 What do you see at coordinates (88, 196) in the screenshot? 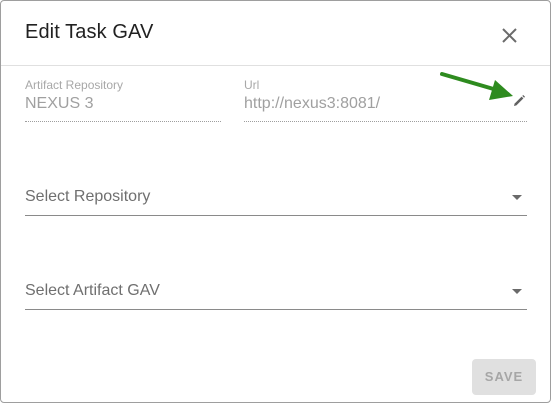
I see `select-repository-placeholder: Select Repository` at bounding box center [88, 196].